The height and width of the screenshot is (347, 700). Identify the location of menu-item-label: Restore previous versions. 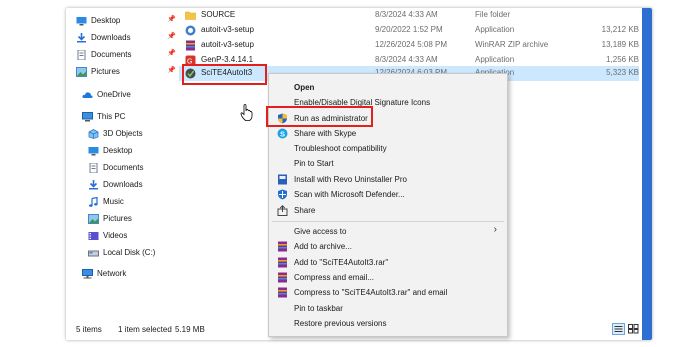
(340, 323).